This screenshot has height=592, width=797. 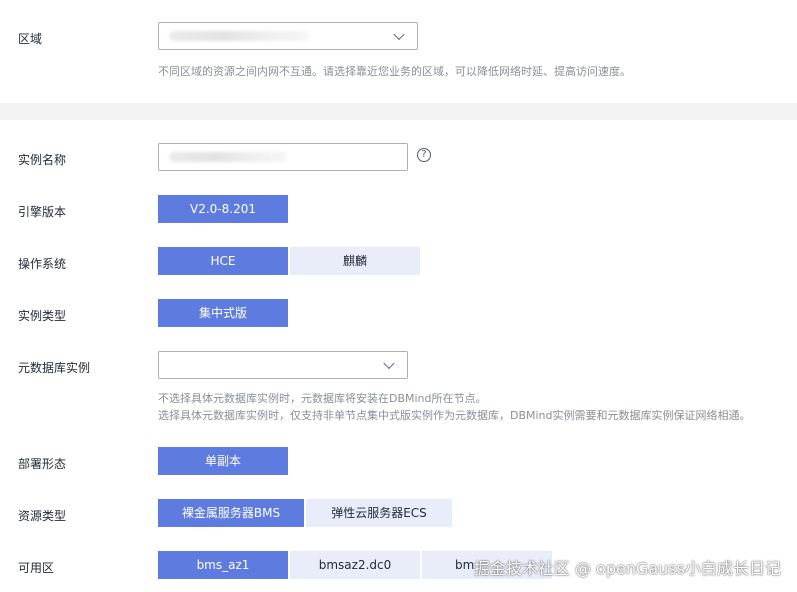 What do you see at coordinates (239, 36) in the screenshot?
I see `region-value-redacted` at bounding box center [239, 36].